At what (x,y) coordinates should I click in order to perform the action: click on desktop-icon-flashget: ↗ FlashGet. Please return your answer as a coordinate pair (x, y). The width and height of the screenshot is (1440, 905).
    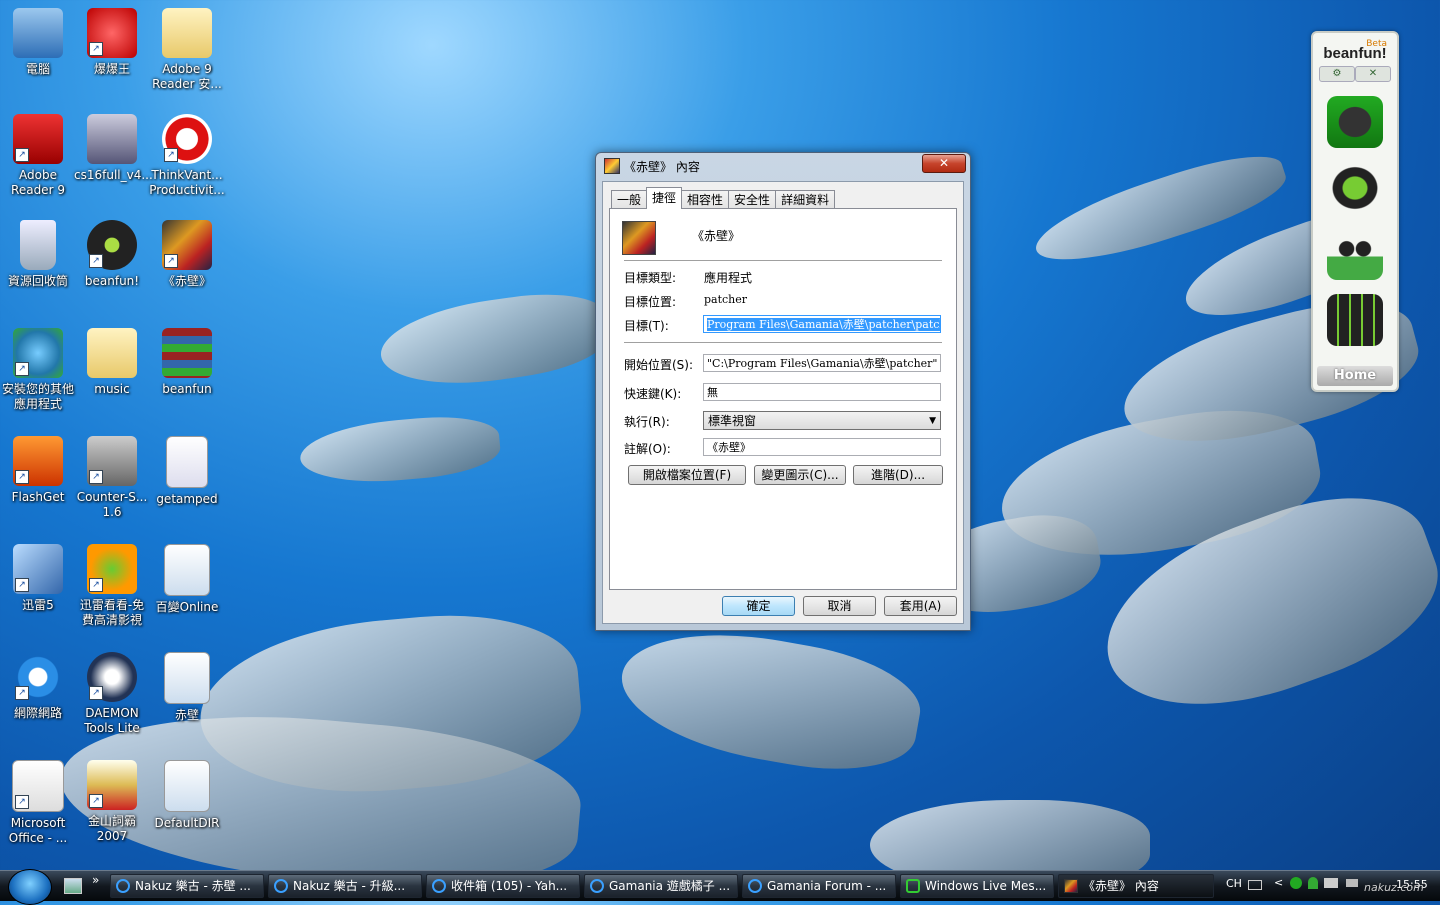
    Looking at the image, I should click on (38, 470).